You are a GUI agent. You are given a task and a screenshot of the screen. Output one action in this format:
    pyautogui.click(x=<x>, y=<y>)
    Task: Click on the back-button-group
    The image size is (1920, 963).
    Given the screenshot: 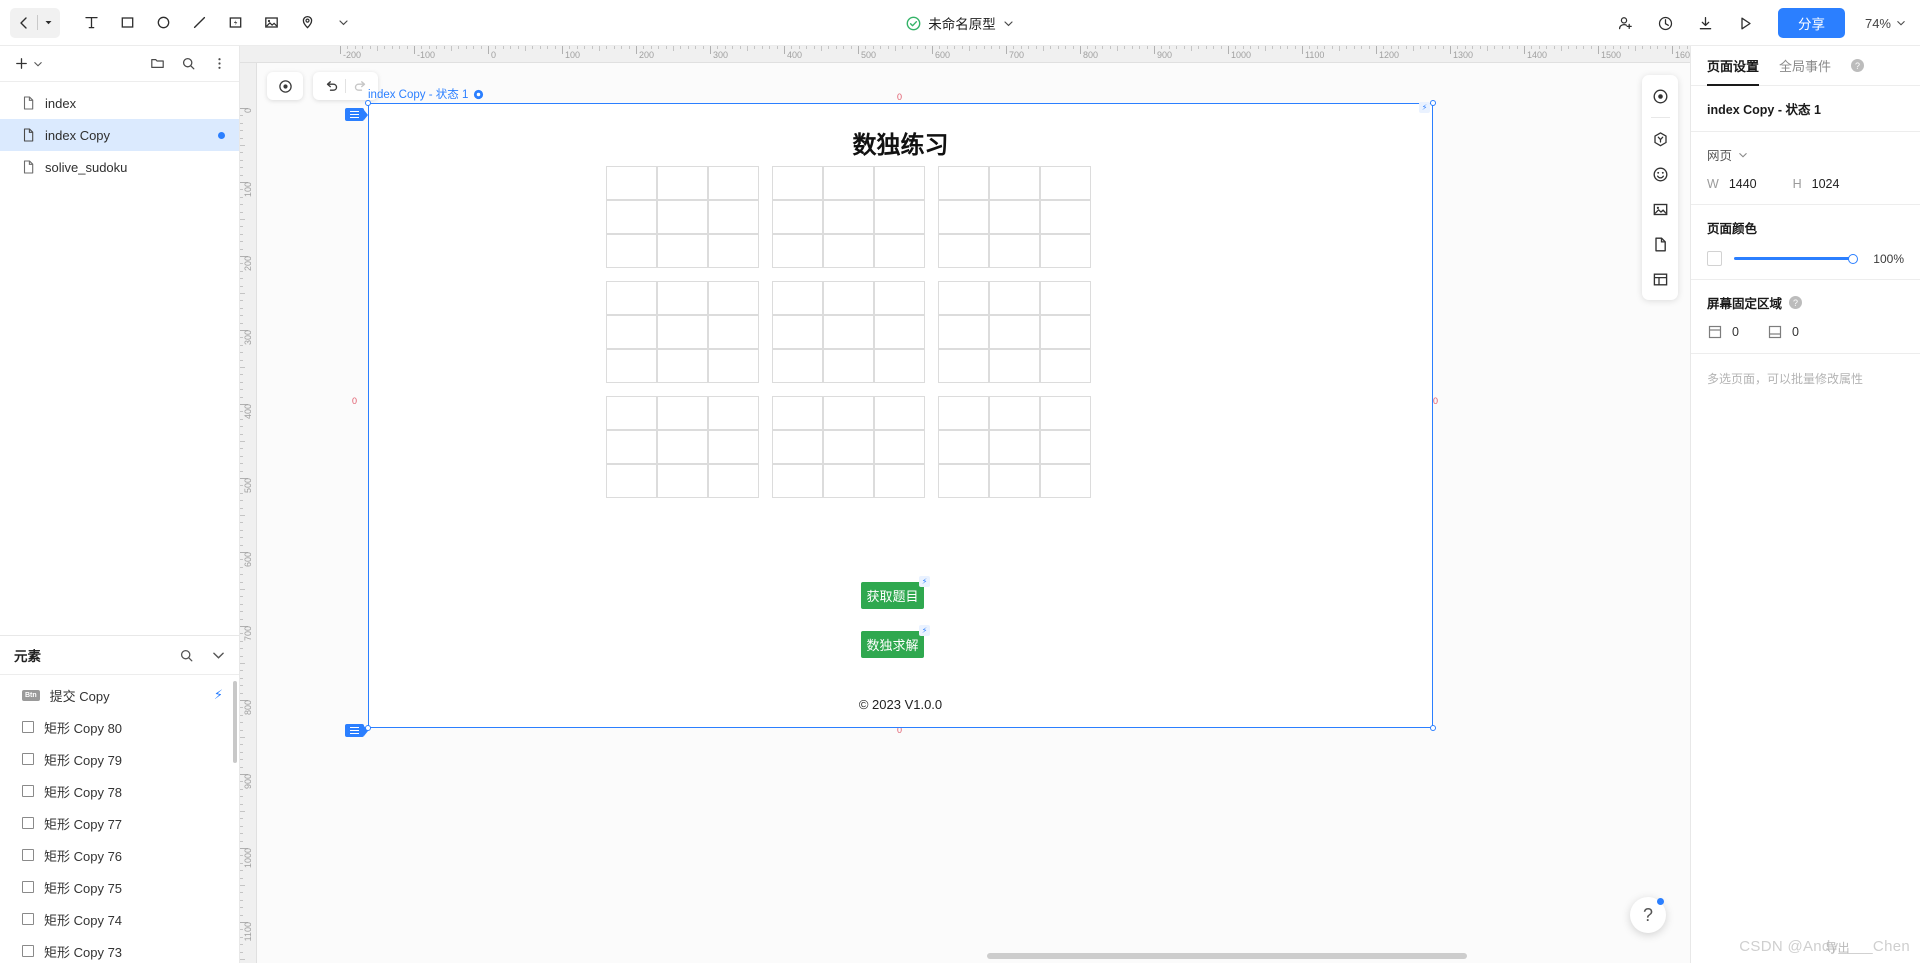 What is the action you would take?
    pyautogui.click(x=35, y=22)
    